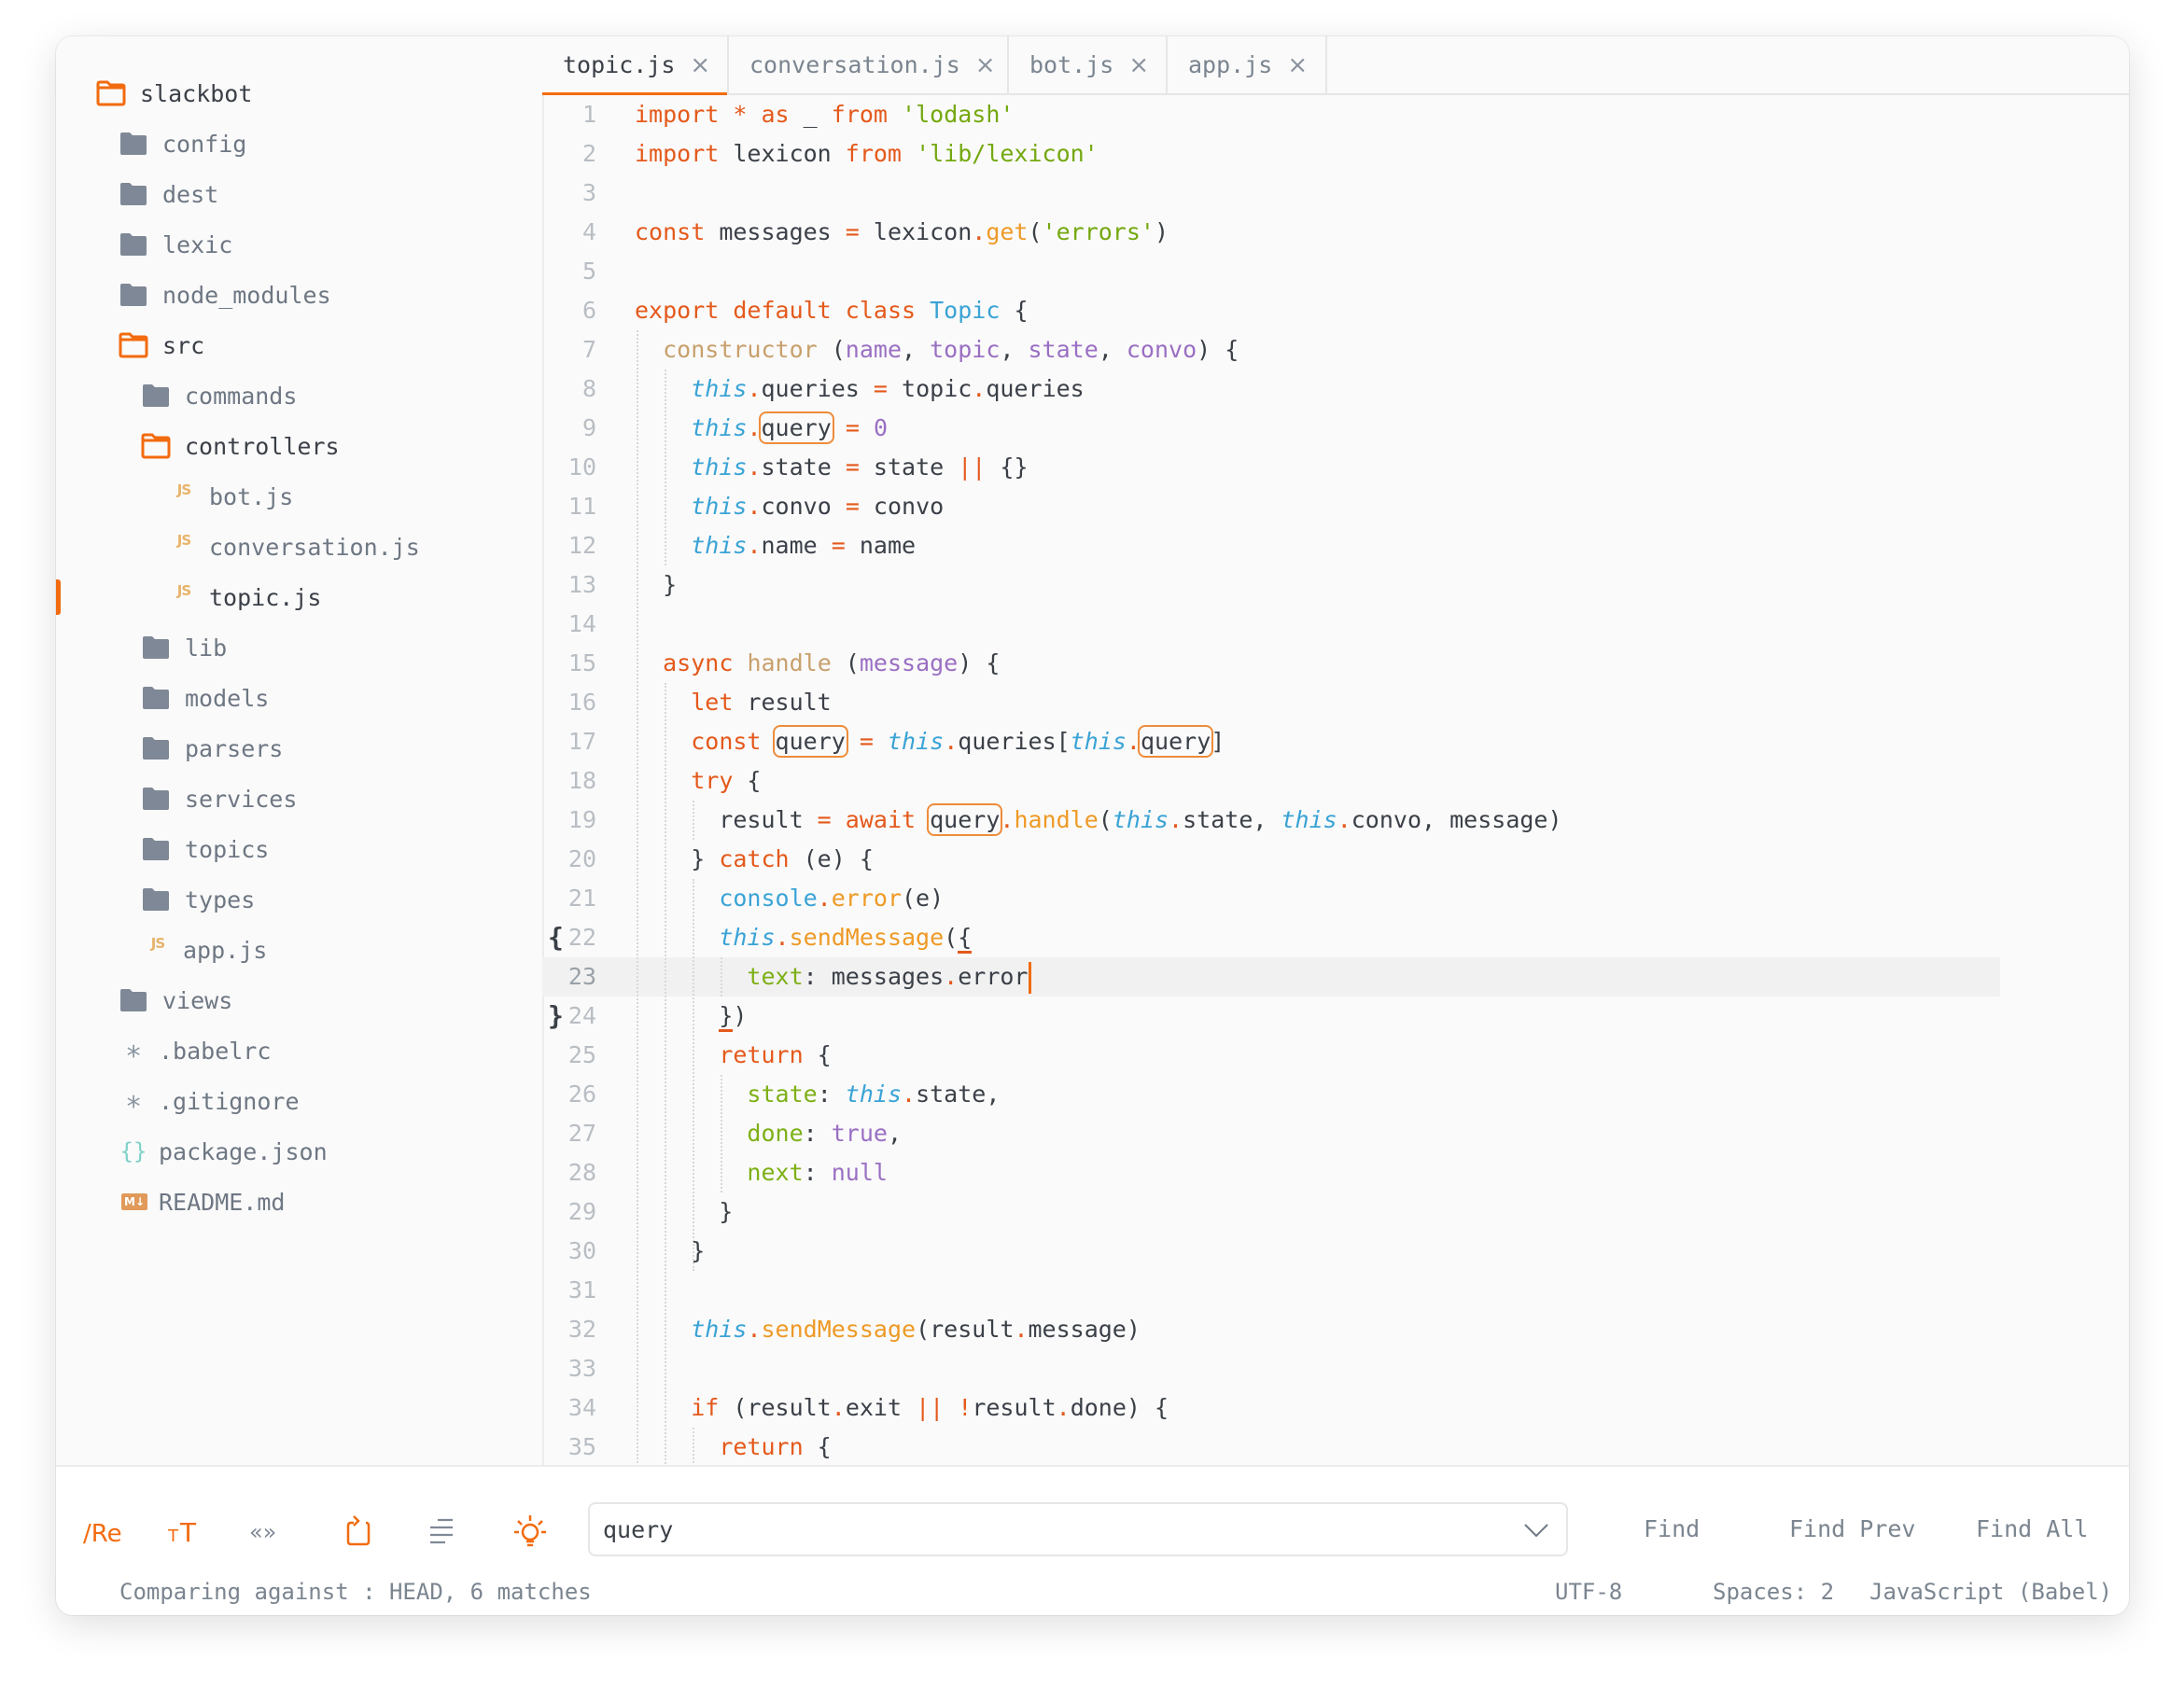  What do you see at coordinates (854, 64) in the screenshot?
I see `tab-label: conversation.js` at bounding box center [854, 64].